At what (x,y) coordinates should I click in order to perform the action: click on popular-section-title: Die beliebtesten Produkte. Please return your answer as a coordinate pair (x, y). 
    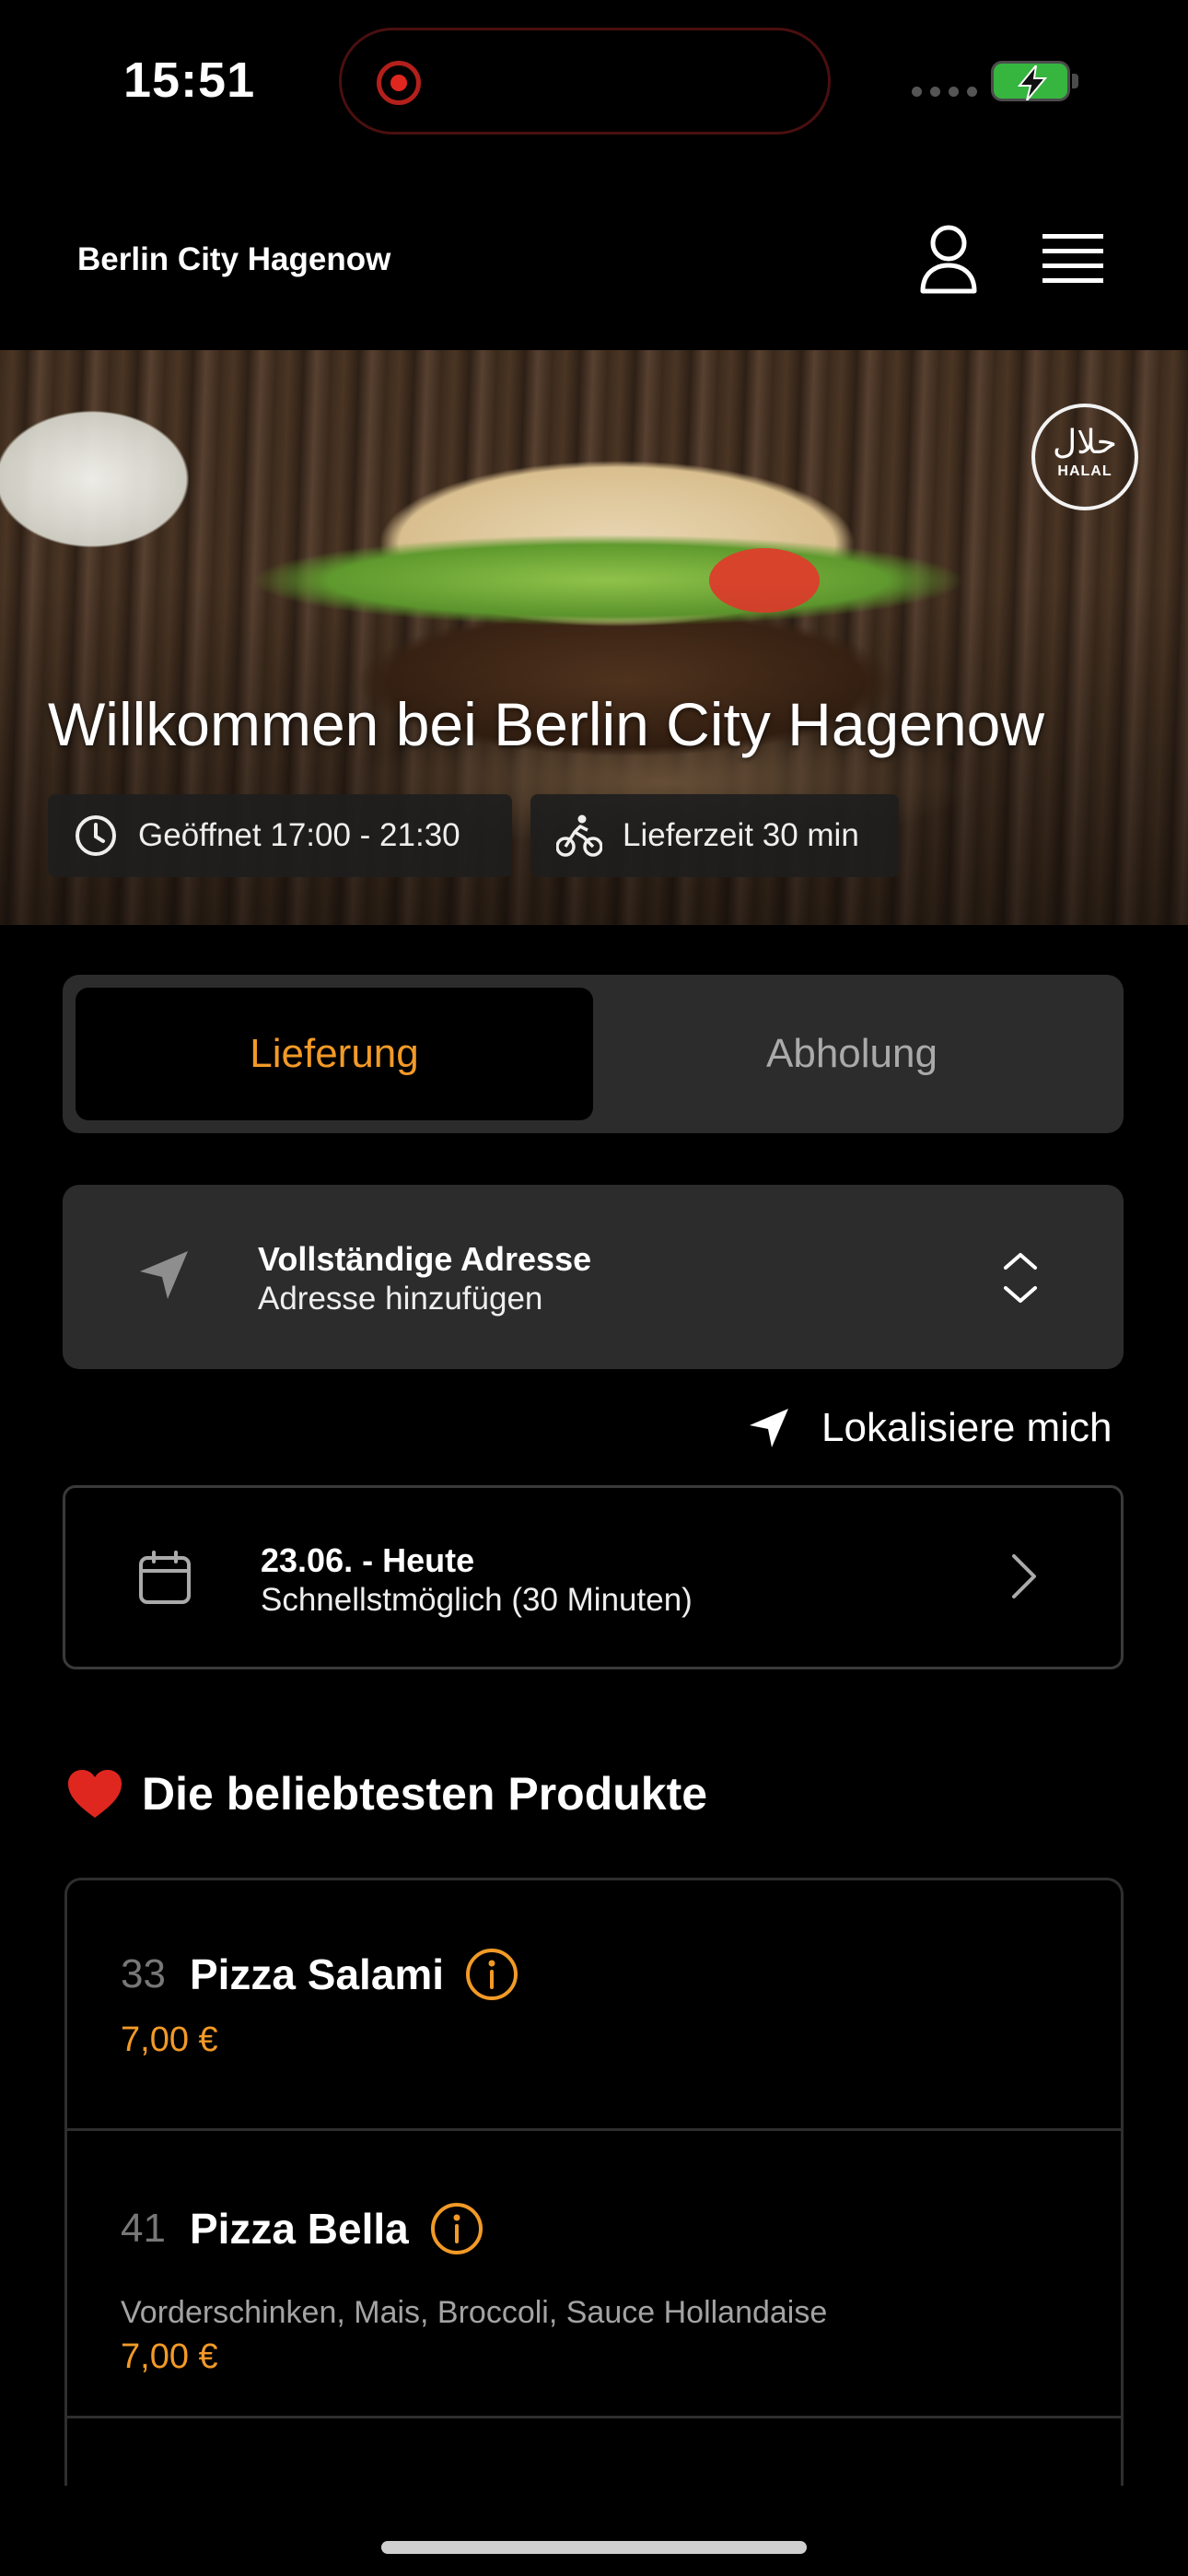
    Looking at the image, I should click on (386, 1794).